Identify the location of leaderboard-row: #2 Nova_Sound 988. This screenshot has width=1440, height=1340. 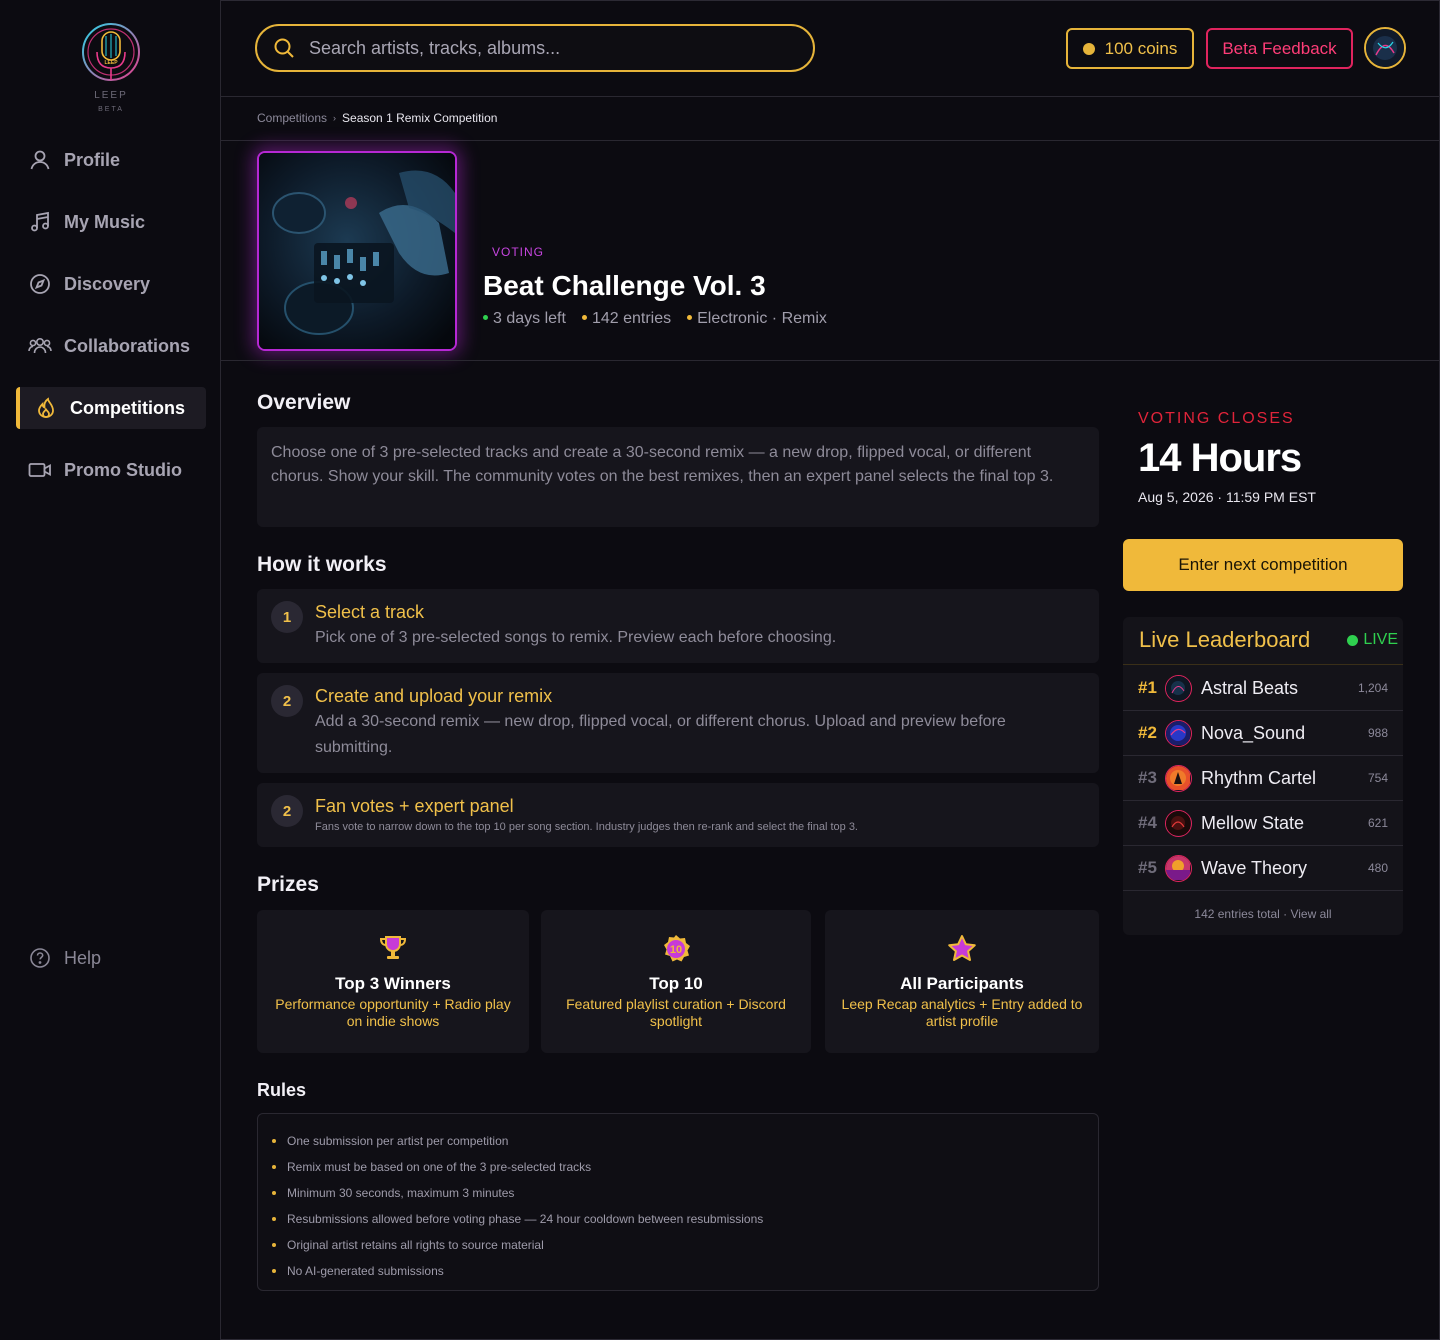
(1263, 733).